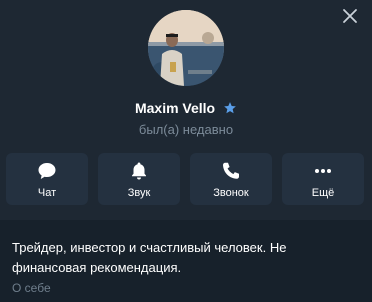  Describe the element at coordinates (323, 193) in the screenshot. I see `more-button-label: Ещё` at that location.